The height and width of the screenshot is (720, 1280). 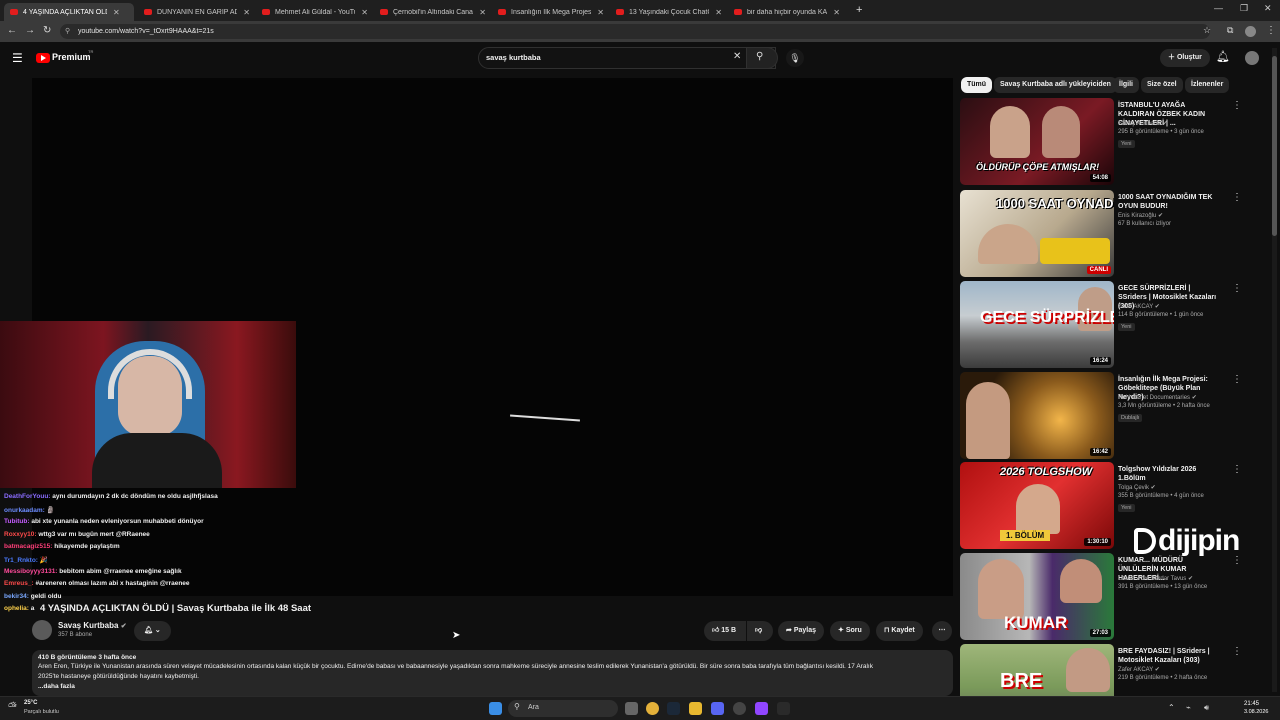 What do you see at coordinates (801, 631) in the screenshot?
I see `share-button: ➦ Paylaş` at bounding box center [801, 631].